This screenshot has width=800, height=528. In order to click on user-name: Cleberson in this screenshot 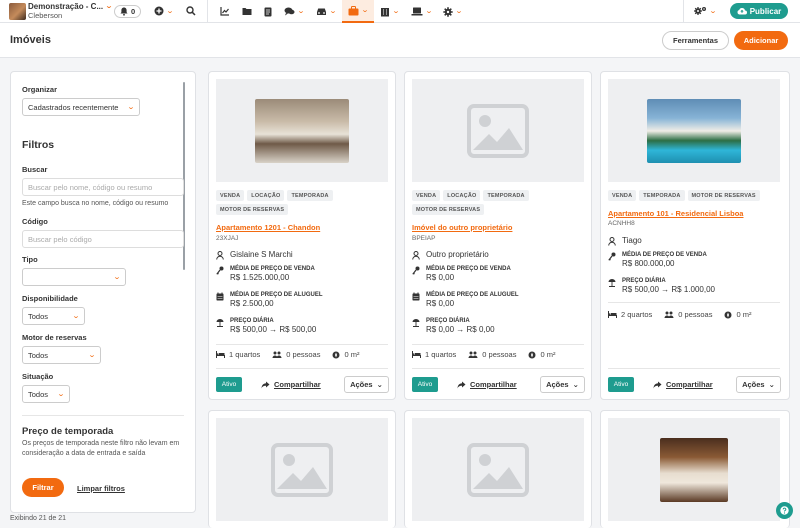, I will do `click(45, 15)`.